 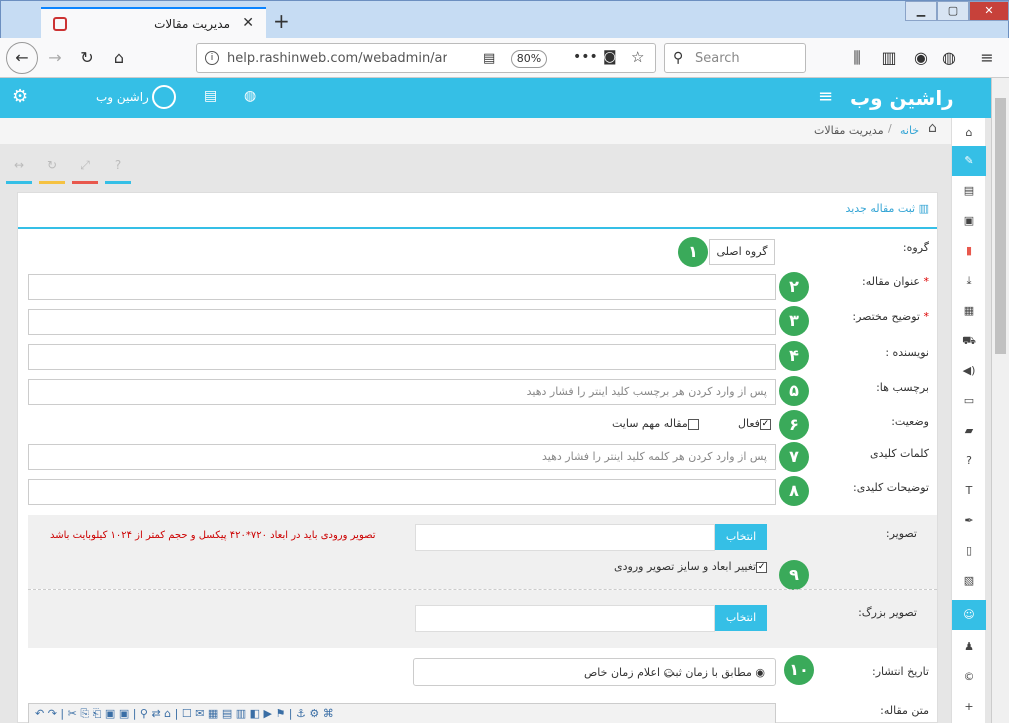 I want to click on sidebar-download-icon: ⤓, so click(x=969, y=281).